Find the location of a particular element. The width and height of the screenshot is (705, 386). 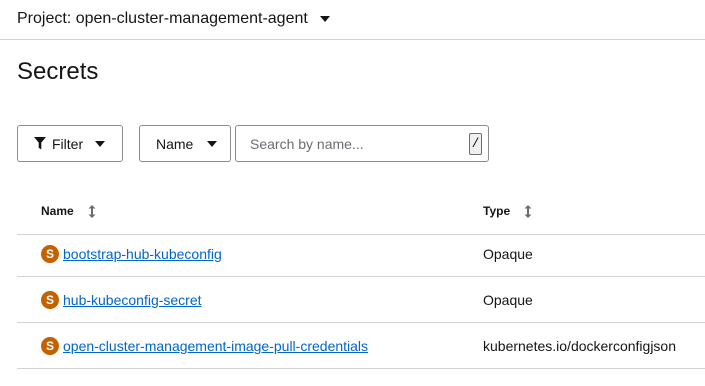

column-header-name: Name is located at coordinates (68, 211).